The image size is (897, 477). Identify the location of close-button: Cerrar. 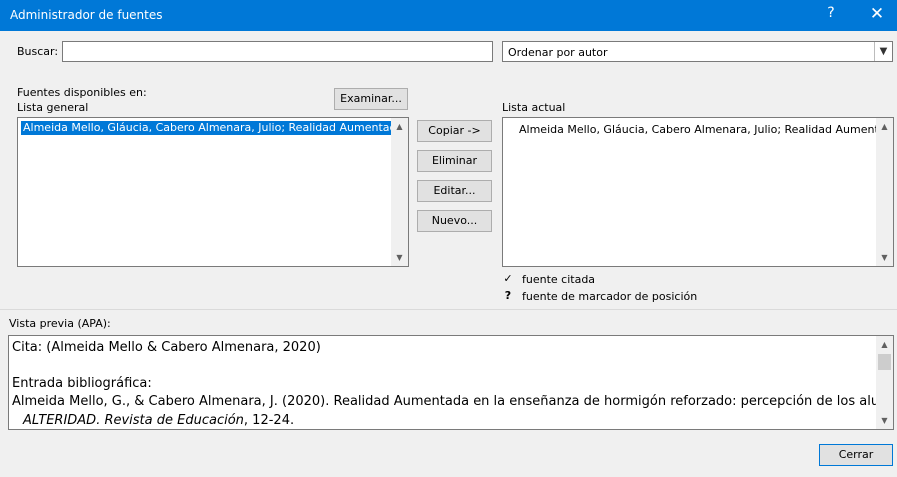
(856, 455).